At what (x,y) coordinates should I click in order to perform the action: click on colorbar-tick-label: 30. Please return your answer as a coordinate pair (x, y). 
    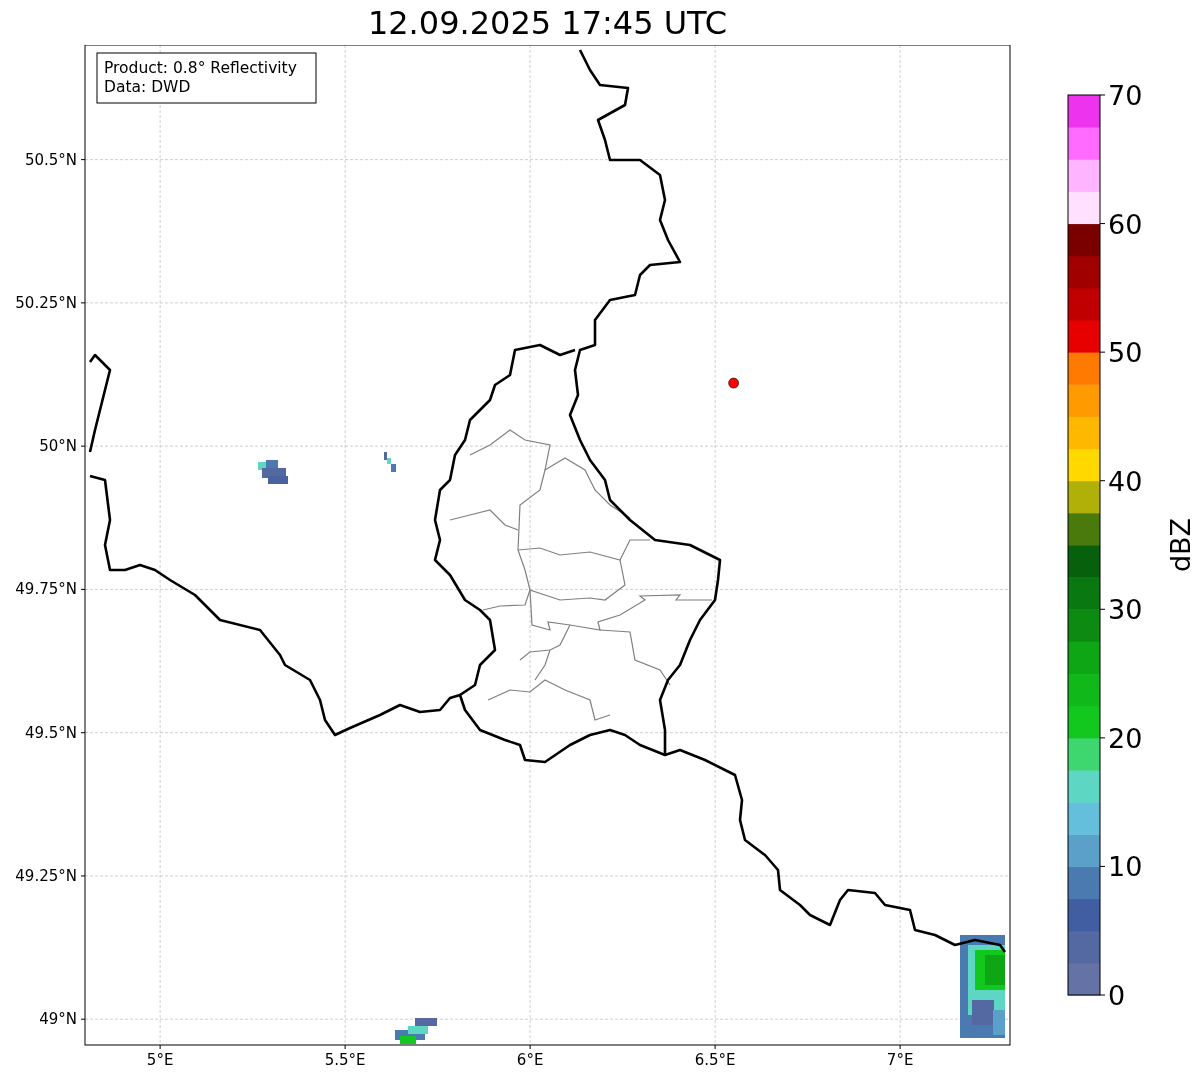
    Looking at the image, I should click on (1125, 610).